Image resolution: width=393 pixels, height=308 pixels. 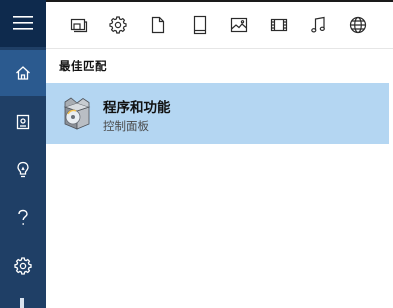 What do you see at coordinates (137, 108) in the screenshot?
I see `result-title: 程序和功能` at bounding box center [137, 108].